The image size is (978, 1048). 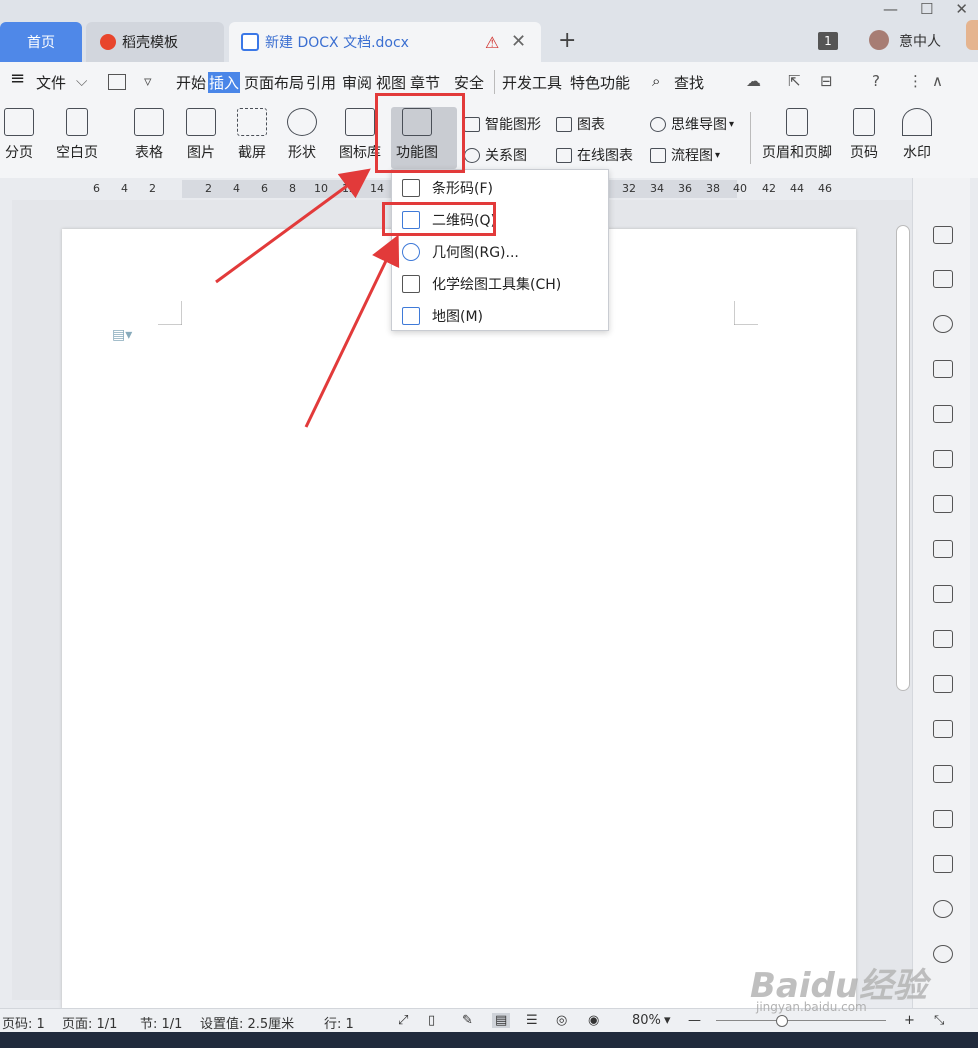 What do you see at coordinates (417, 135) in the screenshot?
I see `function-chart-button: 功能图` at bounding box center [417, 135].